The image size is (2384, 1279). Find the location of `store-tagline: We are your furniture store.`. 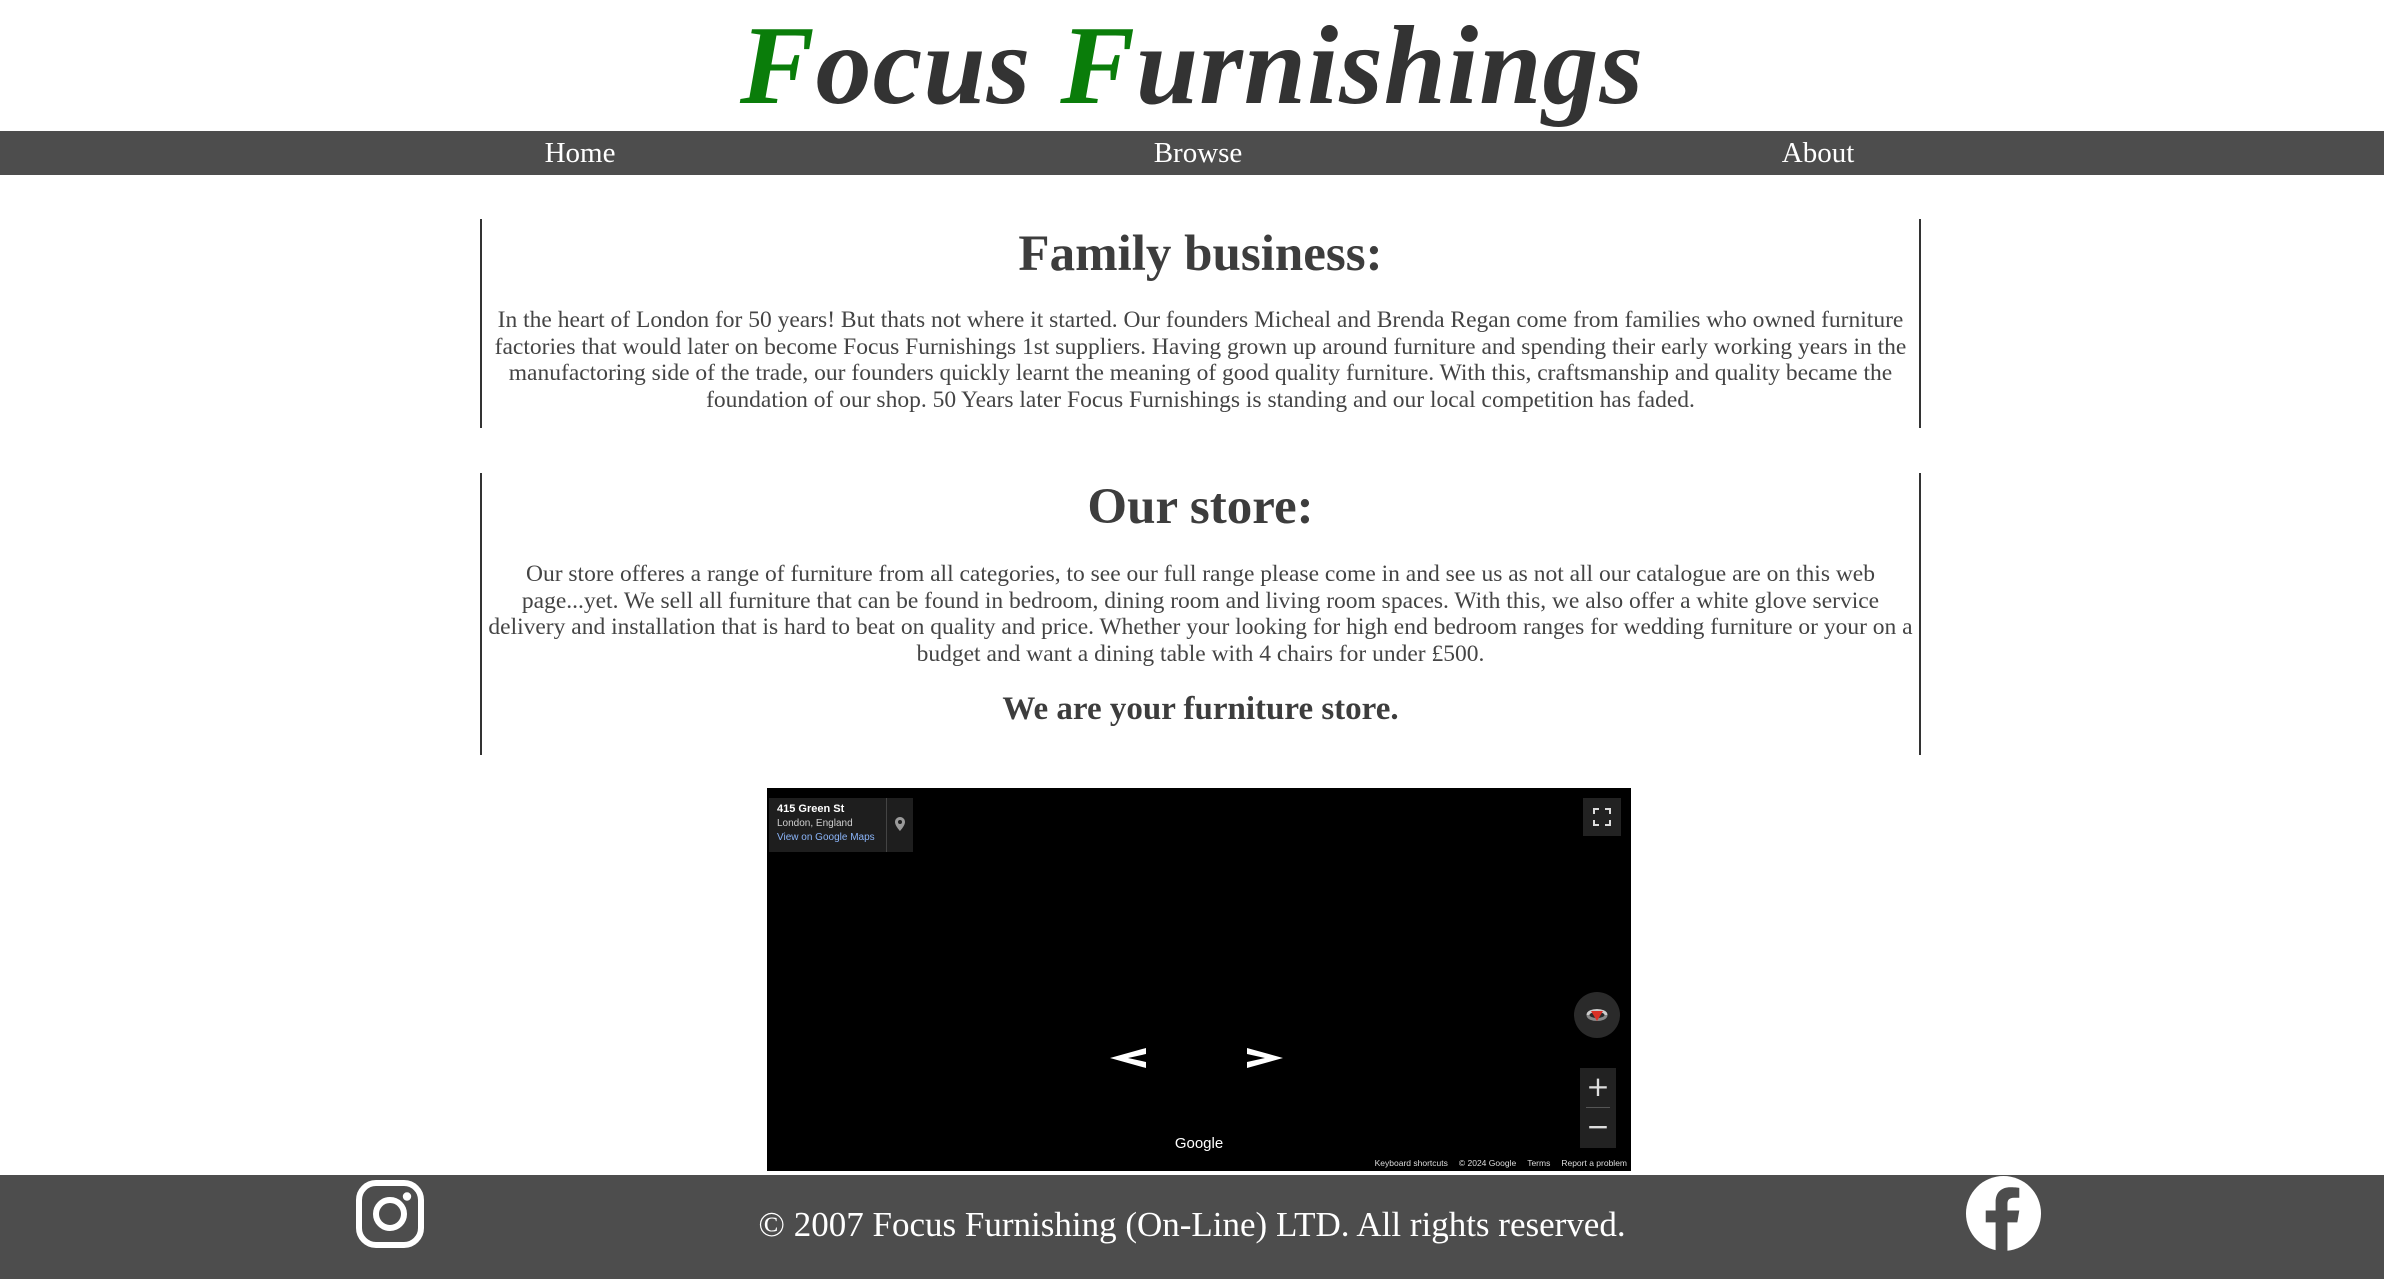

store-tagline: We are your furniture store. is located at coordinates (1200, 709).